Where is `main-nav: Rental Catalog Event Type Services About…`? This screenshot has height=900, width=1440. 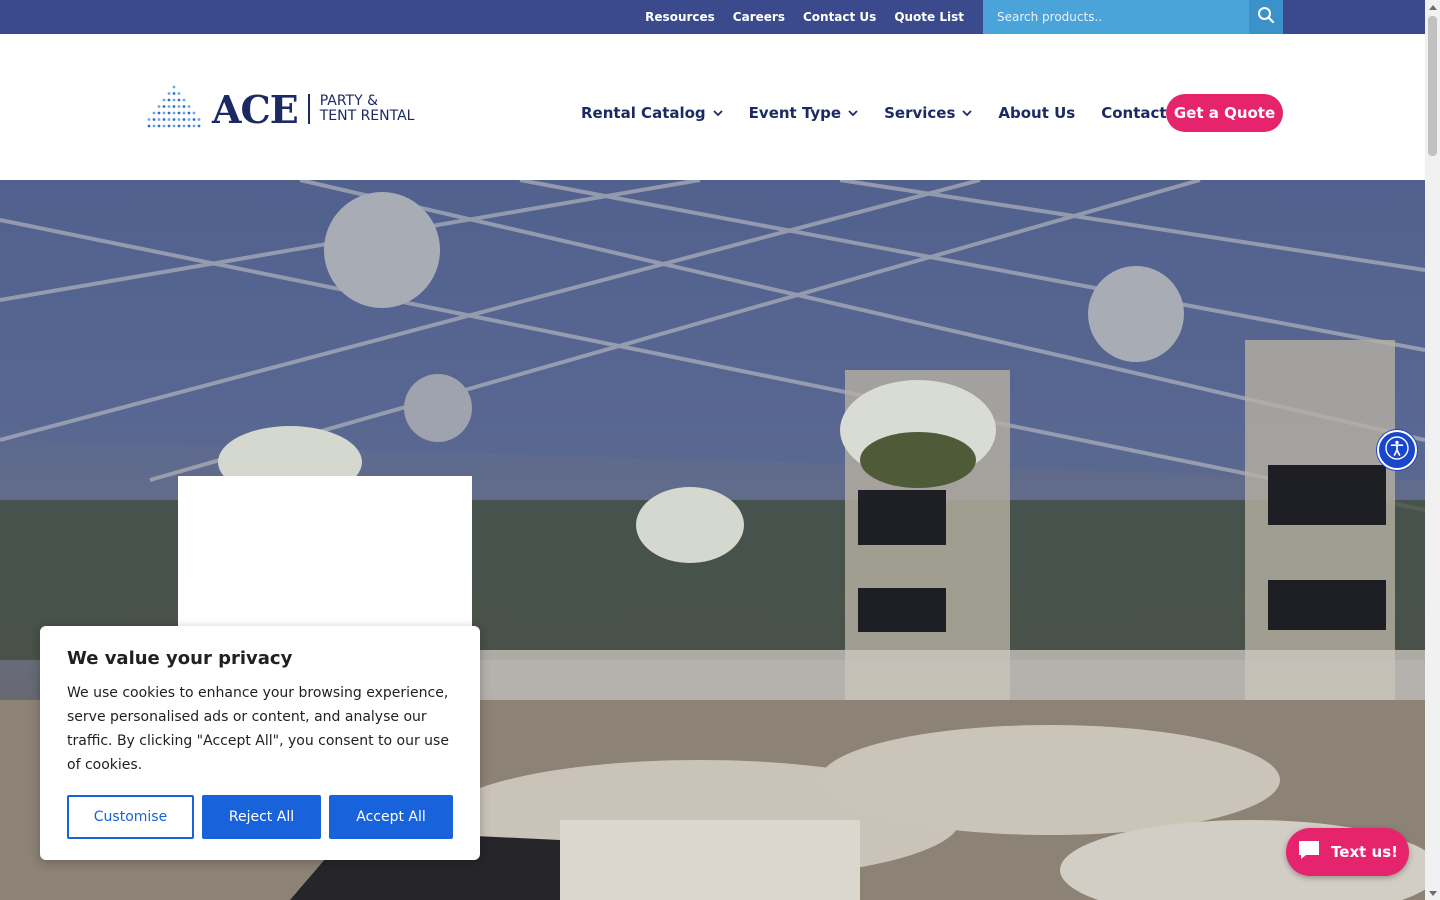 main-nav: Rental Catalog Event Type Services About… is located at coordinates (887, 113).